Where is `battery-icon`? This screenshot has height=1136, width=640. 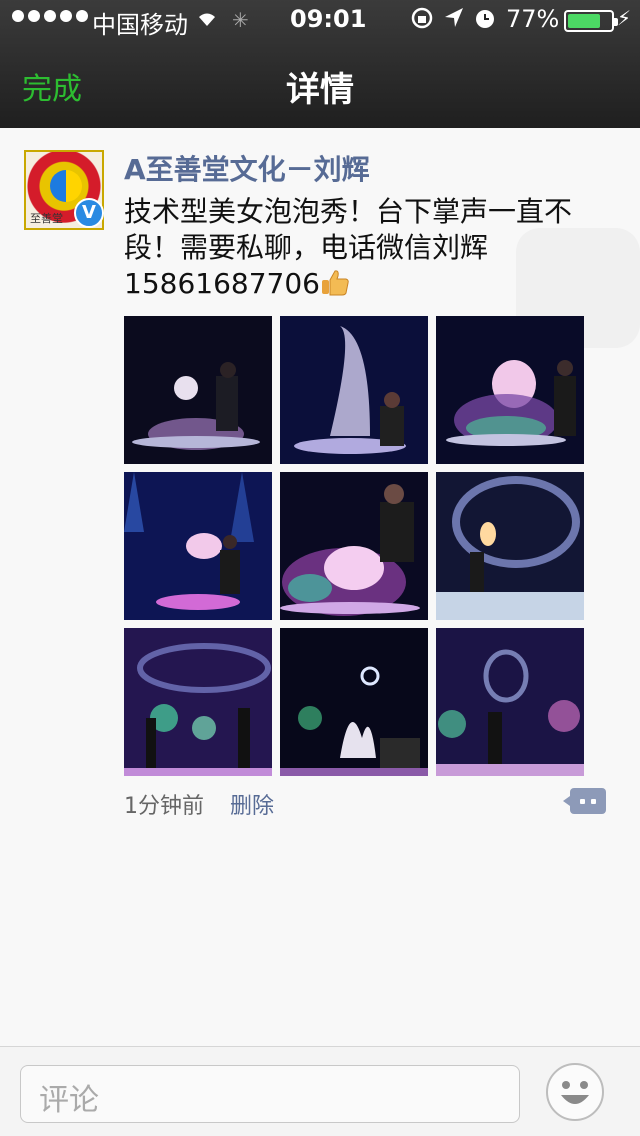 battery-icon is located at coordinates (591, 21).